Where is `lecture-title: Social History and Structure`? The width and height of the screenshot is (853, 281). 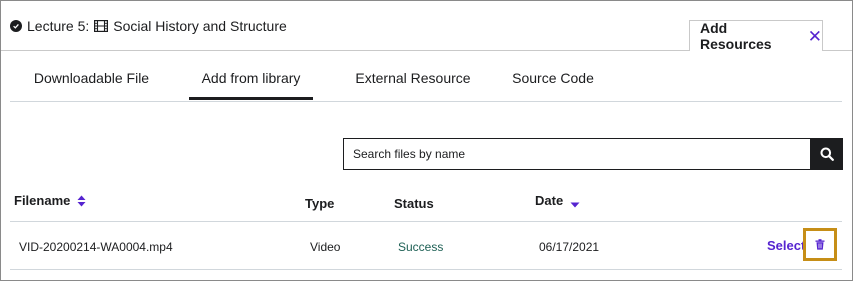
lecture-title: Social History and Structure is located at coordinates (200, 26).